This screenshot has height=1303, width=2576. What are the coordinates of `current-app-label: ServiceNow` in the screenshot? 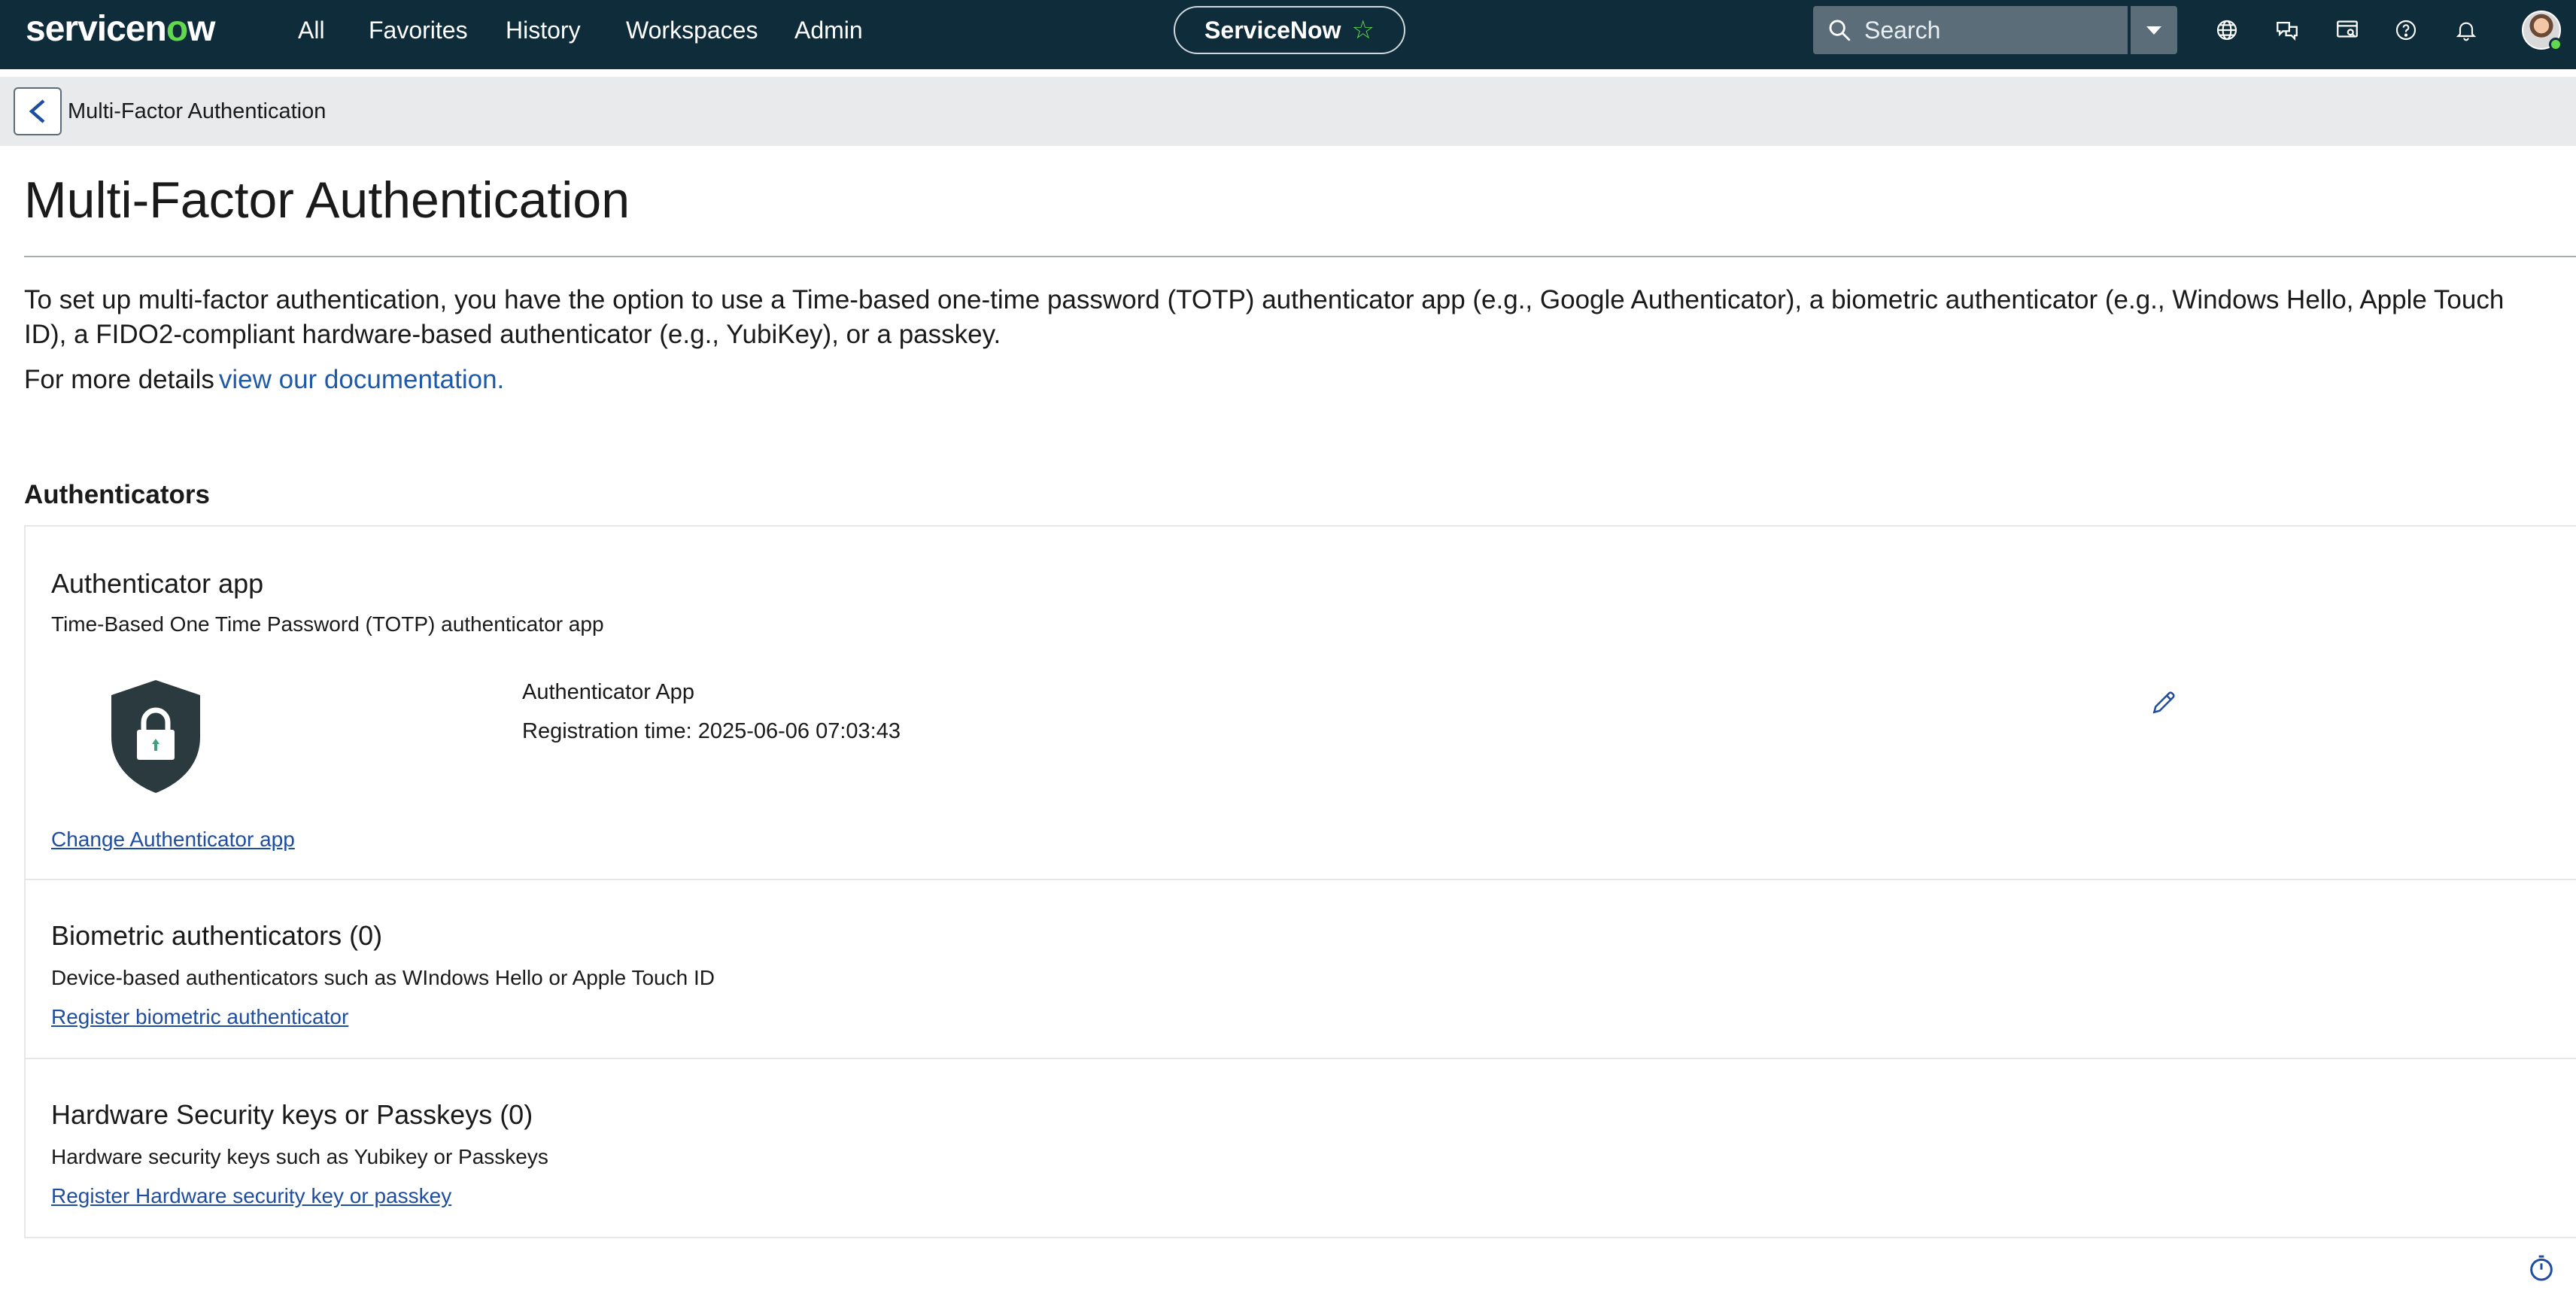 It's located at (1273, 30).